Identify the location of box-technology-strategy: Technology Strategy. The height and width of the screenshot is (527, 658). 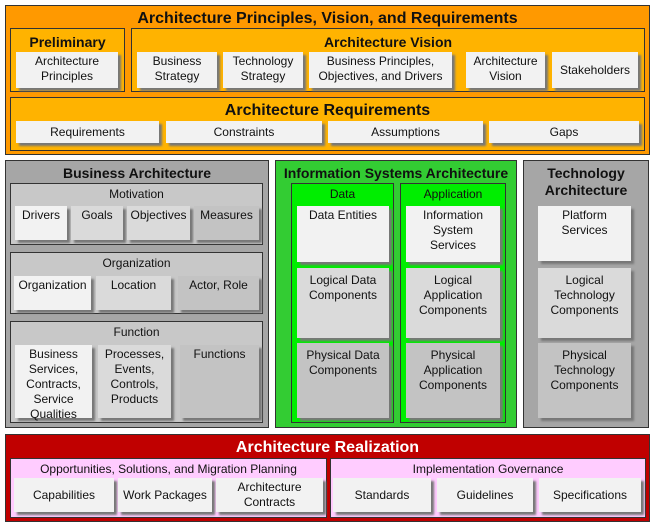
(263, 70).